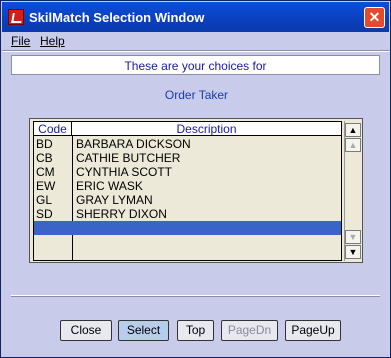 The image size is (391, 358). Describe the element at coordinates (206, 129) in the screenshot. I see `column-header-description: Description` at that location.